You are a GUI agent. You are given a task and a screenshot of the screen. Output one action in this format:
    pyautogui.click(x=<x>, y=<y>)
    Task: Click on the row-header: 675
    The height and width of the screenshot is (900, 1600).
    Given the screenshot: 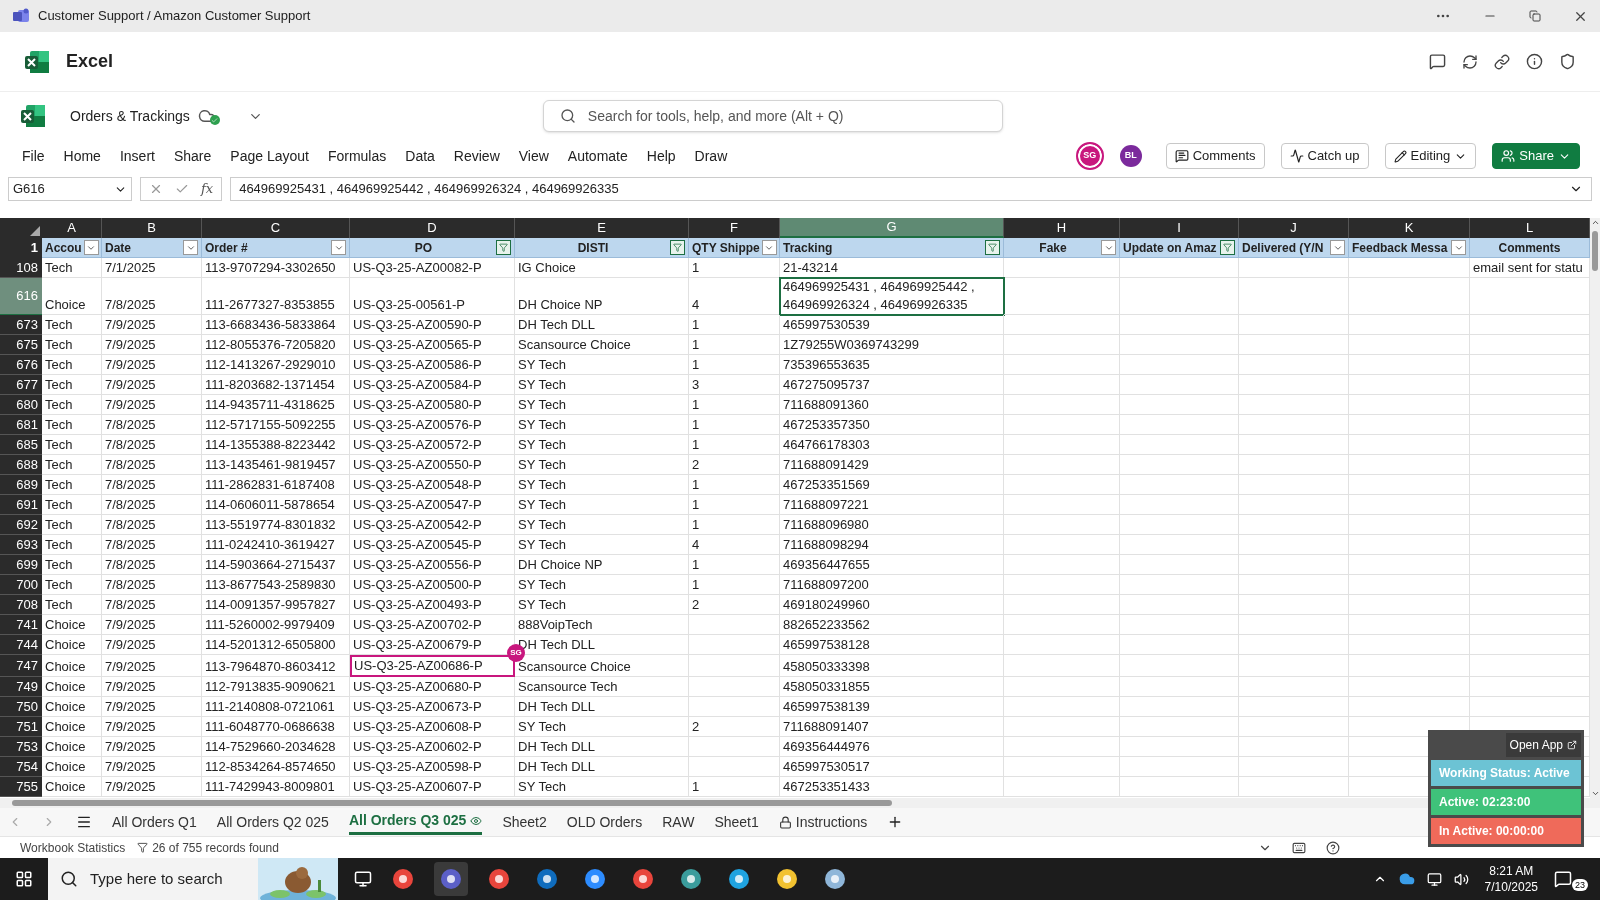 What is the action you would take?
    pyautogui.click(x=21, y=345)
    